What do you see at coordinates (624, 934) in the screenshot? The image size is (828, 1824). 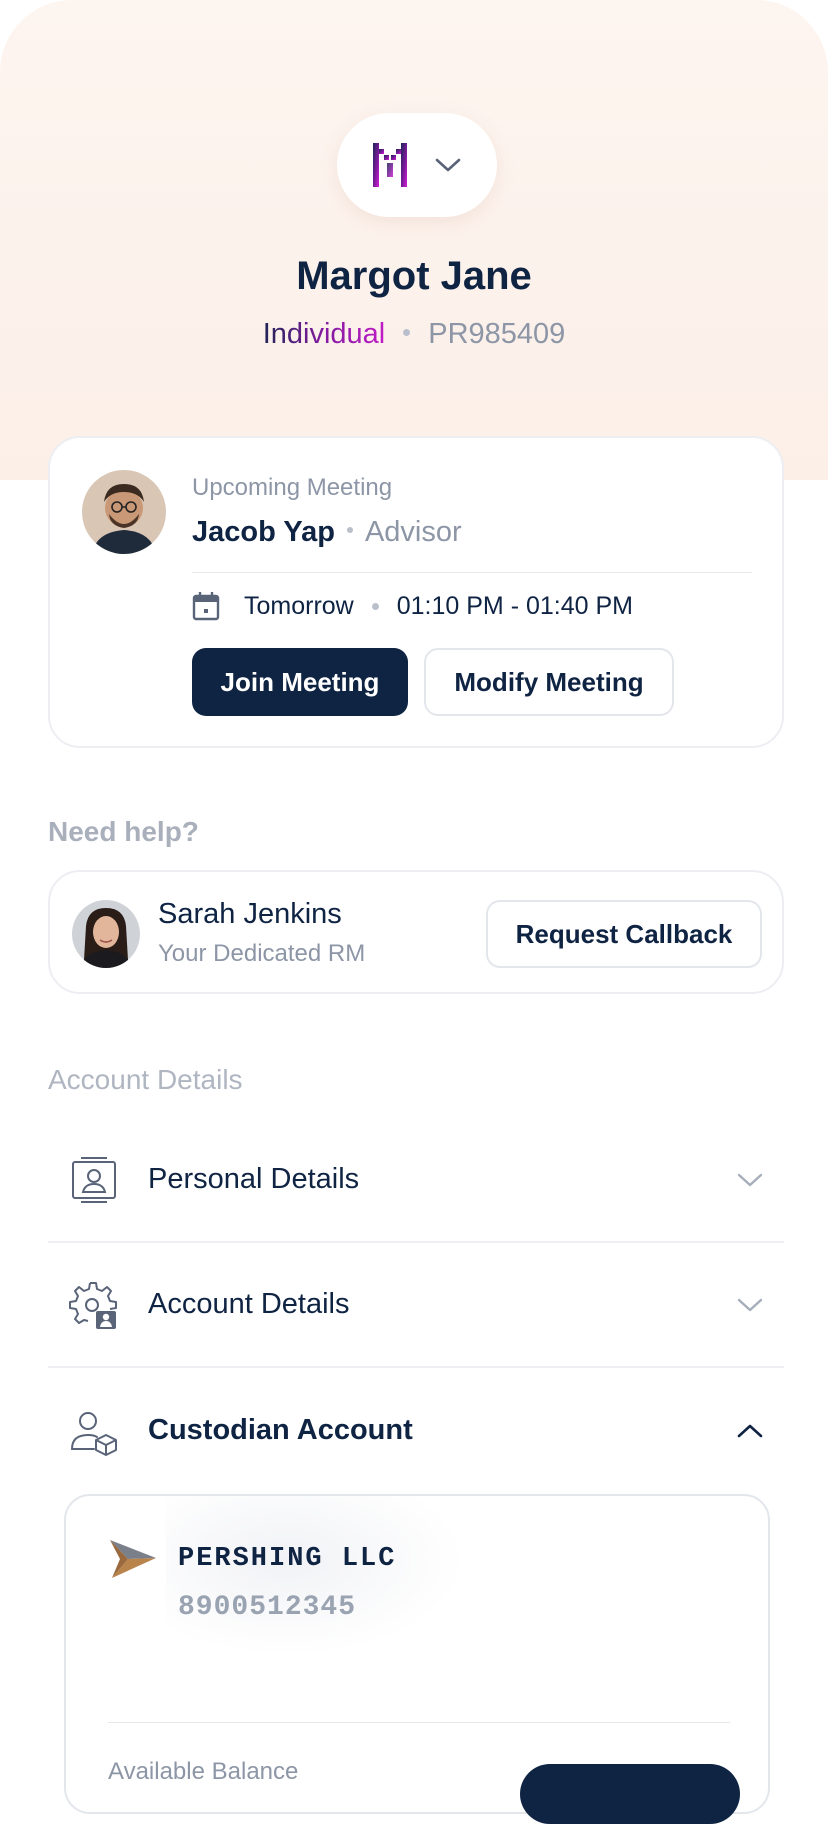 I see `request-callback-button: Request Callback` at bounding box center [624, 934].